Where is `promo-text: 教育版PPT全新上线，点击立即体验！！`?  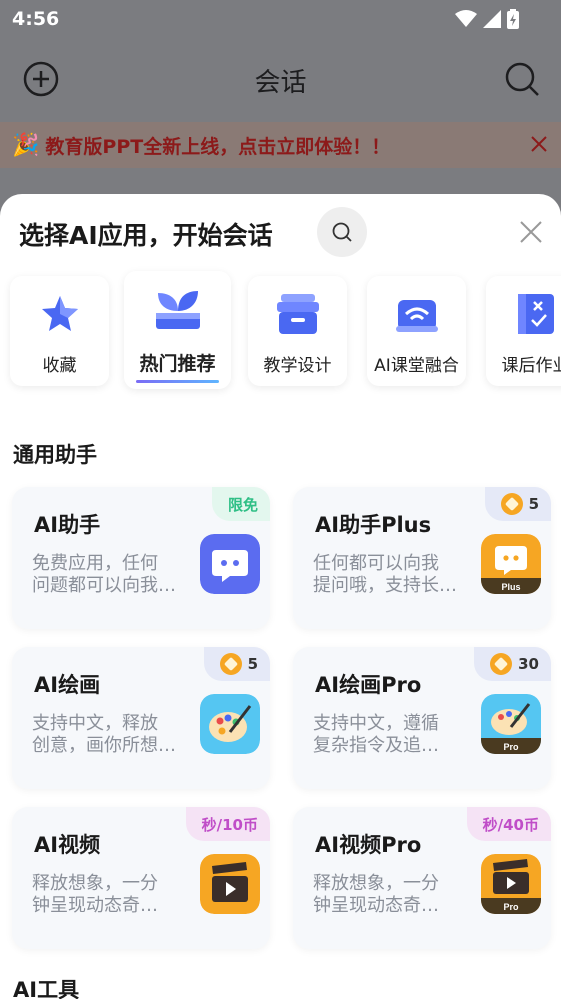 promo-text: 教育版PPT全新上线，点击立即体验！！ is located at coordinates (218, 146).